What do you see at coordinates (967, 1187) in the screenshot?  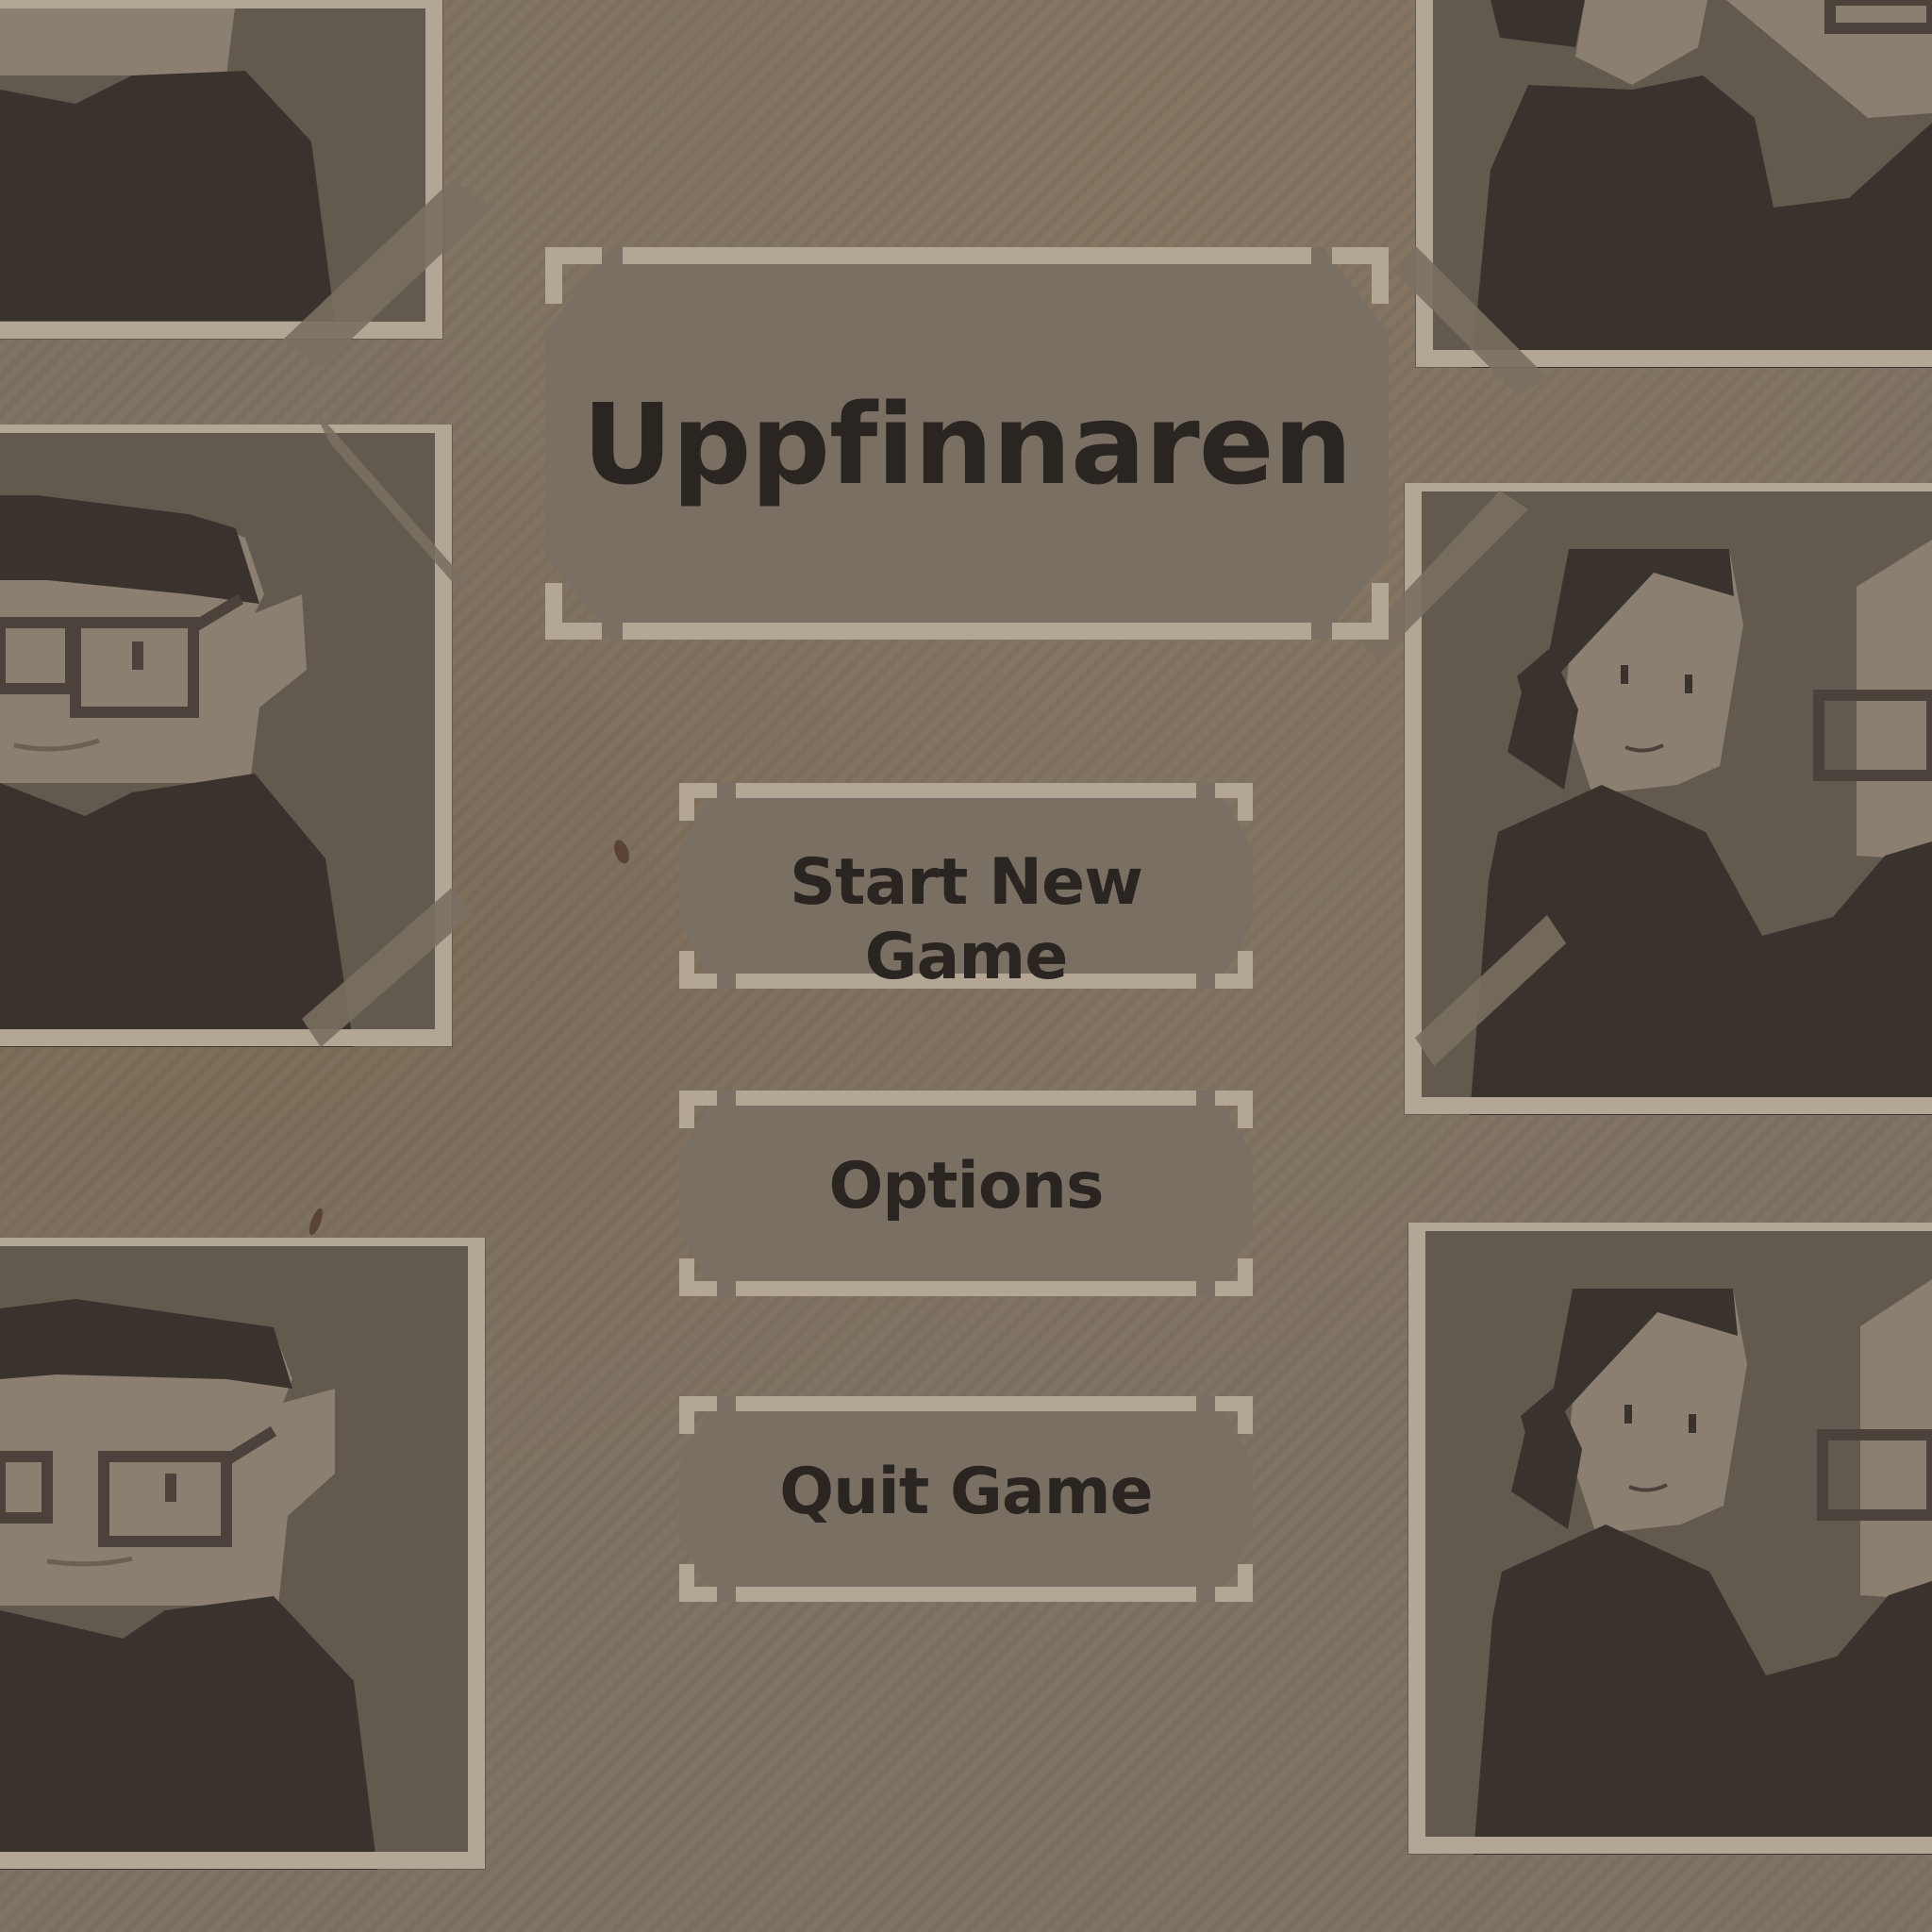 I see `options-label: Options` at bounding box center [967, 1187].